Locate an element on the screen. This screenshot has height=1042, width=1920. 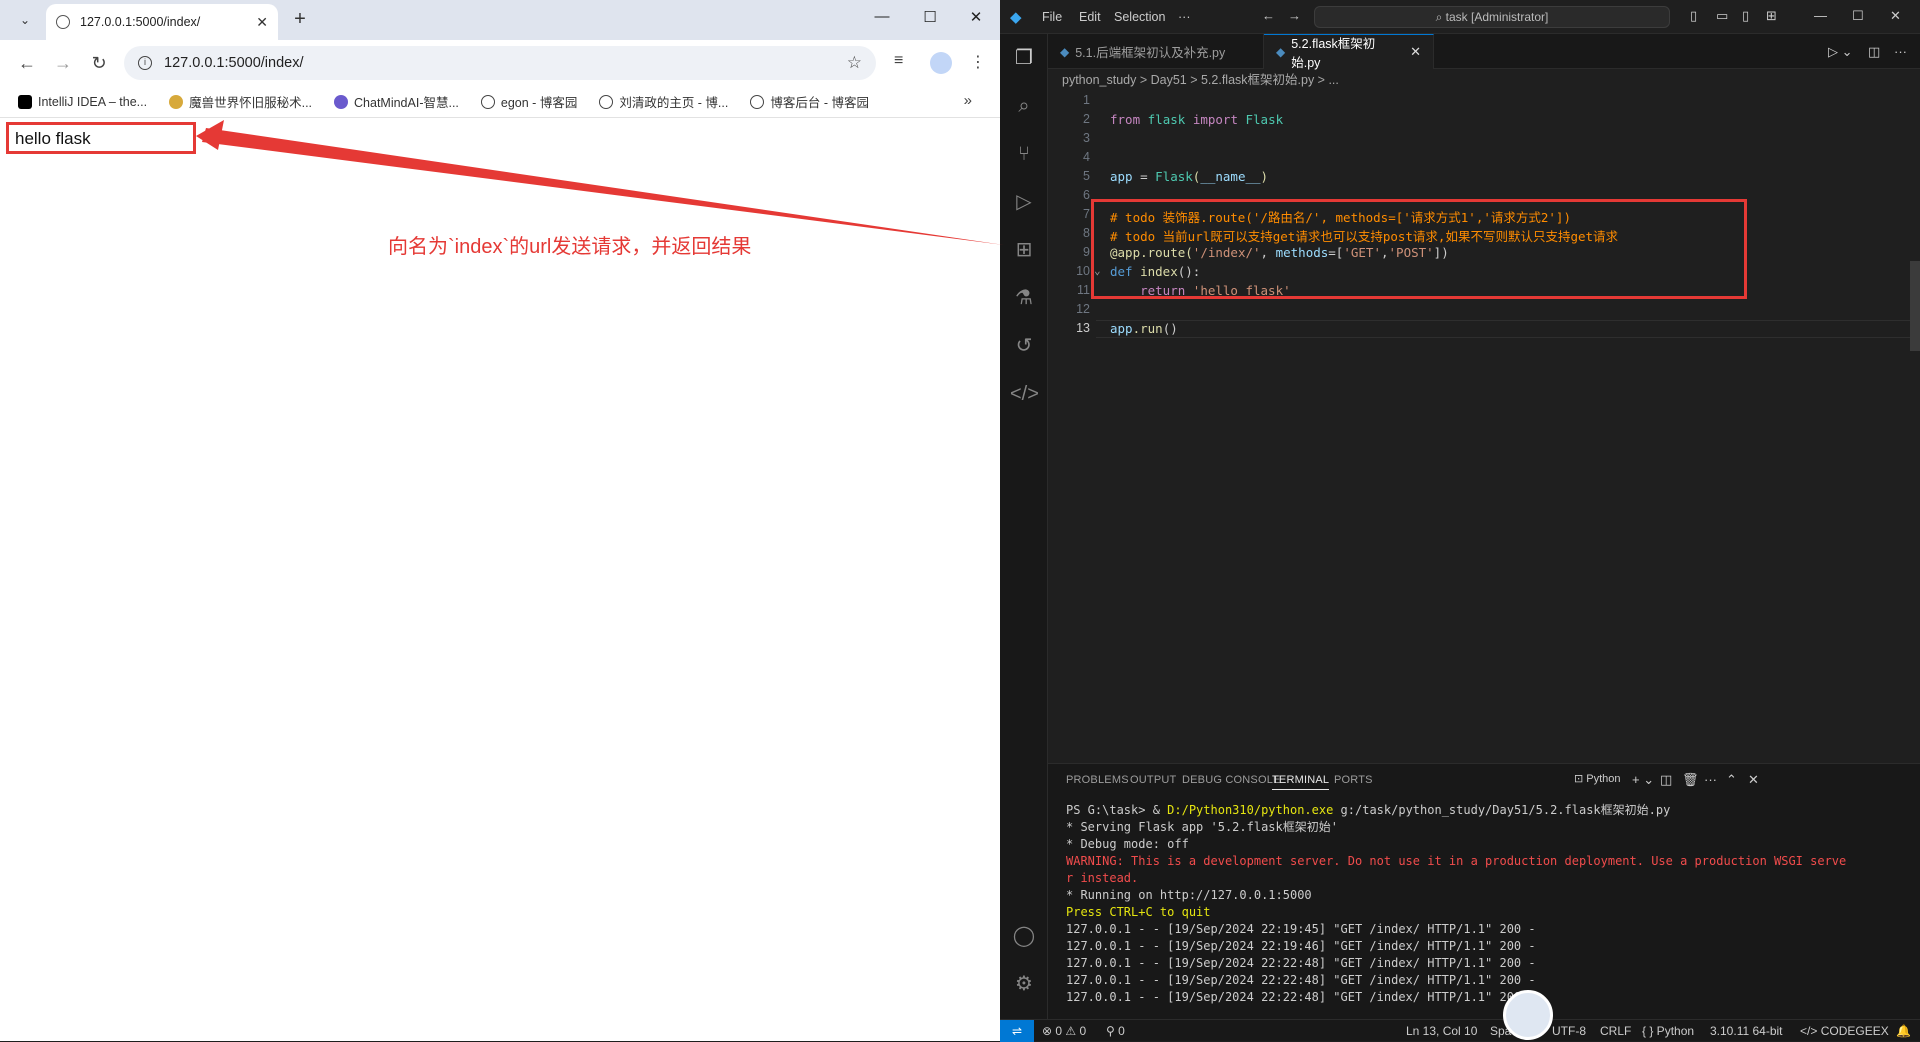
split-terminal-icon: ◫ is located at coordinates (1666, 780).